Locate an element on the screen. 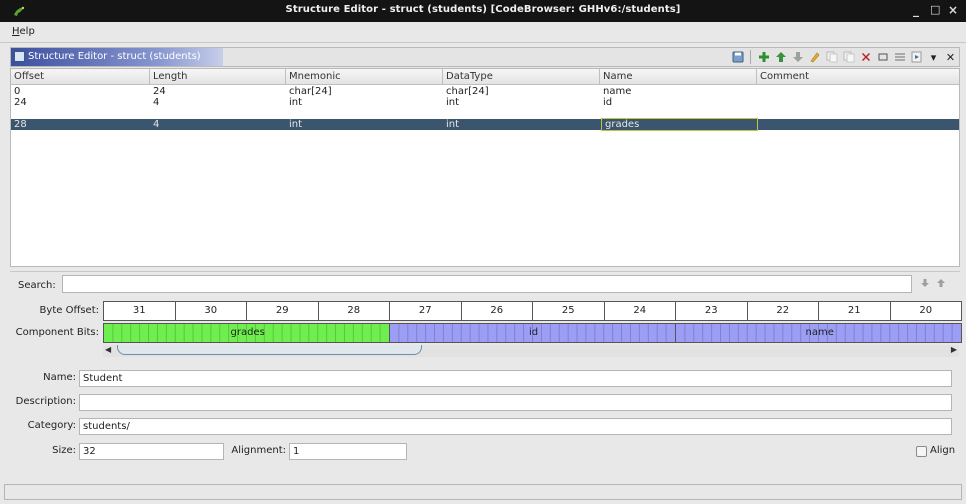  byte-offset-cell: 24 is located at coordinates (639, 311).